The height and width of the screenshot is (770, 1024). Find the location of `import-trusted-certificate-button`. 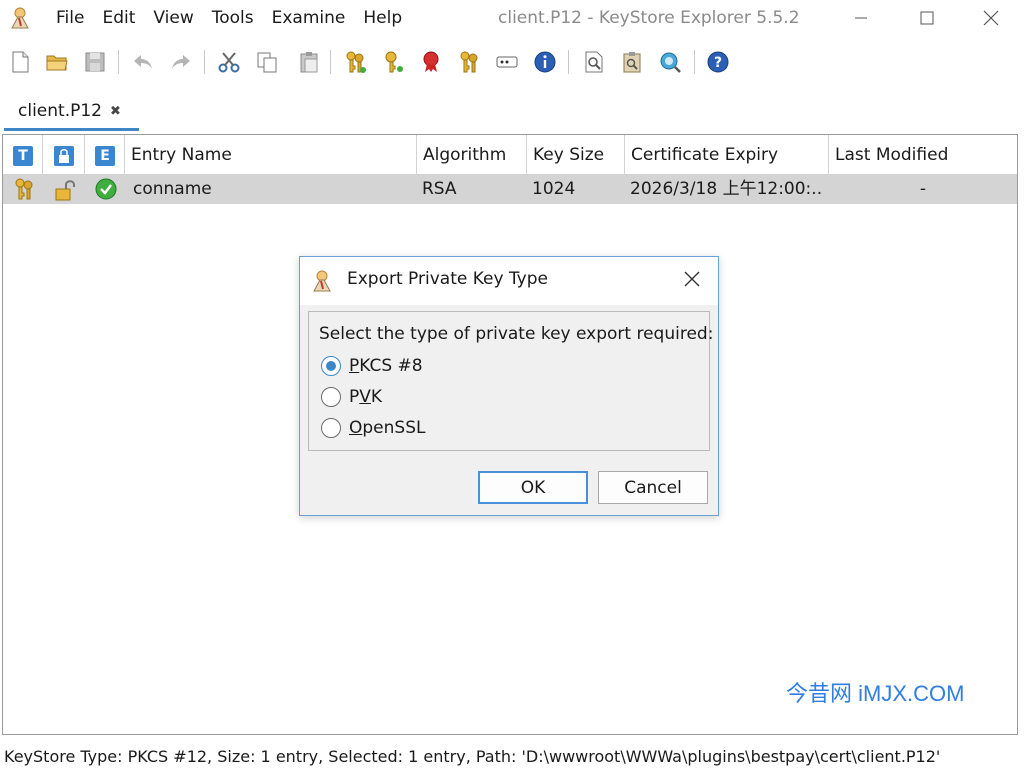

import-trusted-certificate-button is located at coordinates (431, 62).